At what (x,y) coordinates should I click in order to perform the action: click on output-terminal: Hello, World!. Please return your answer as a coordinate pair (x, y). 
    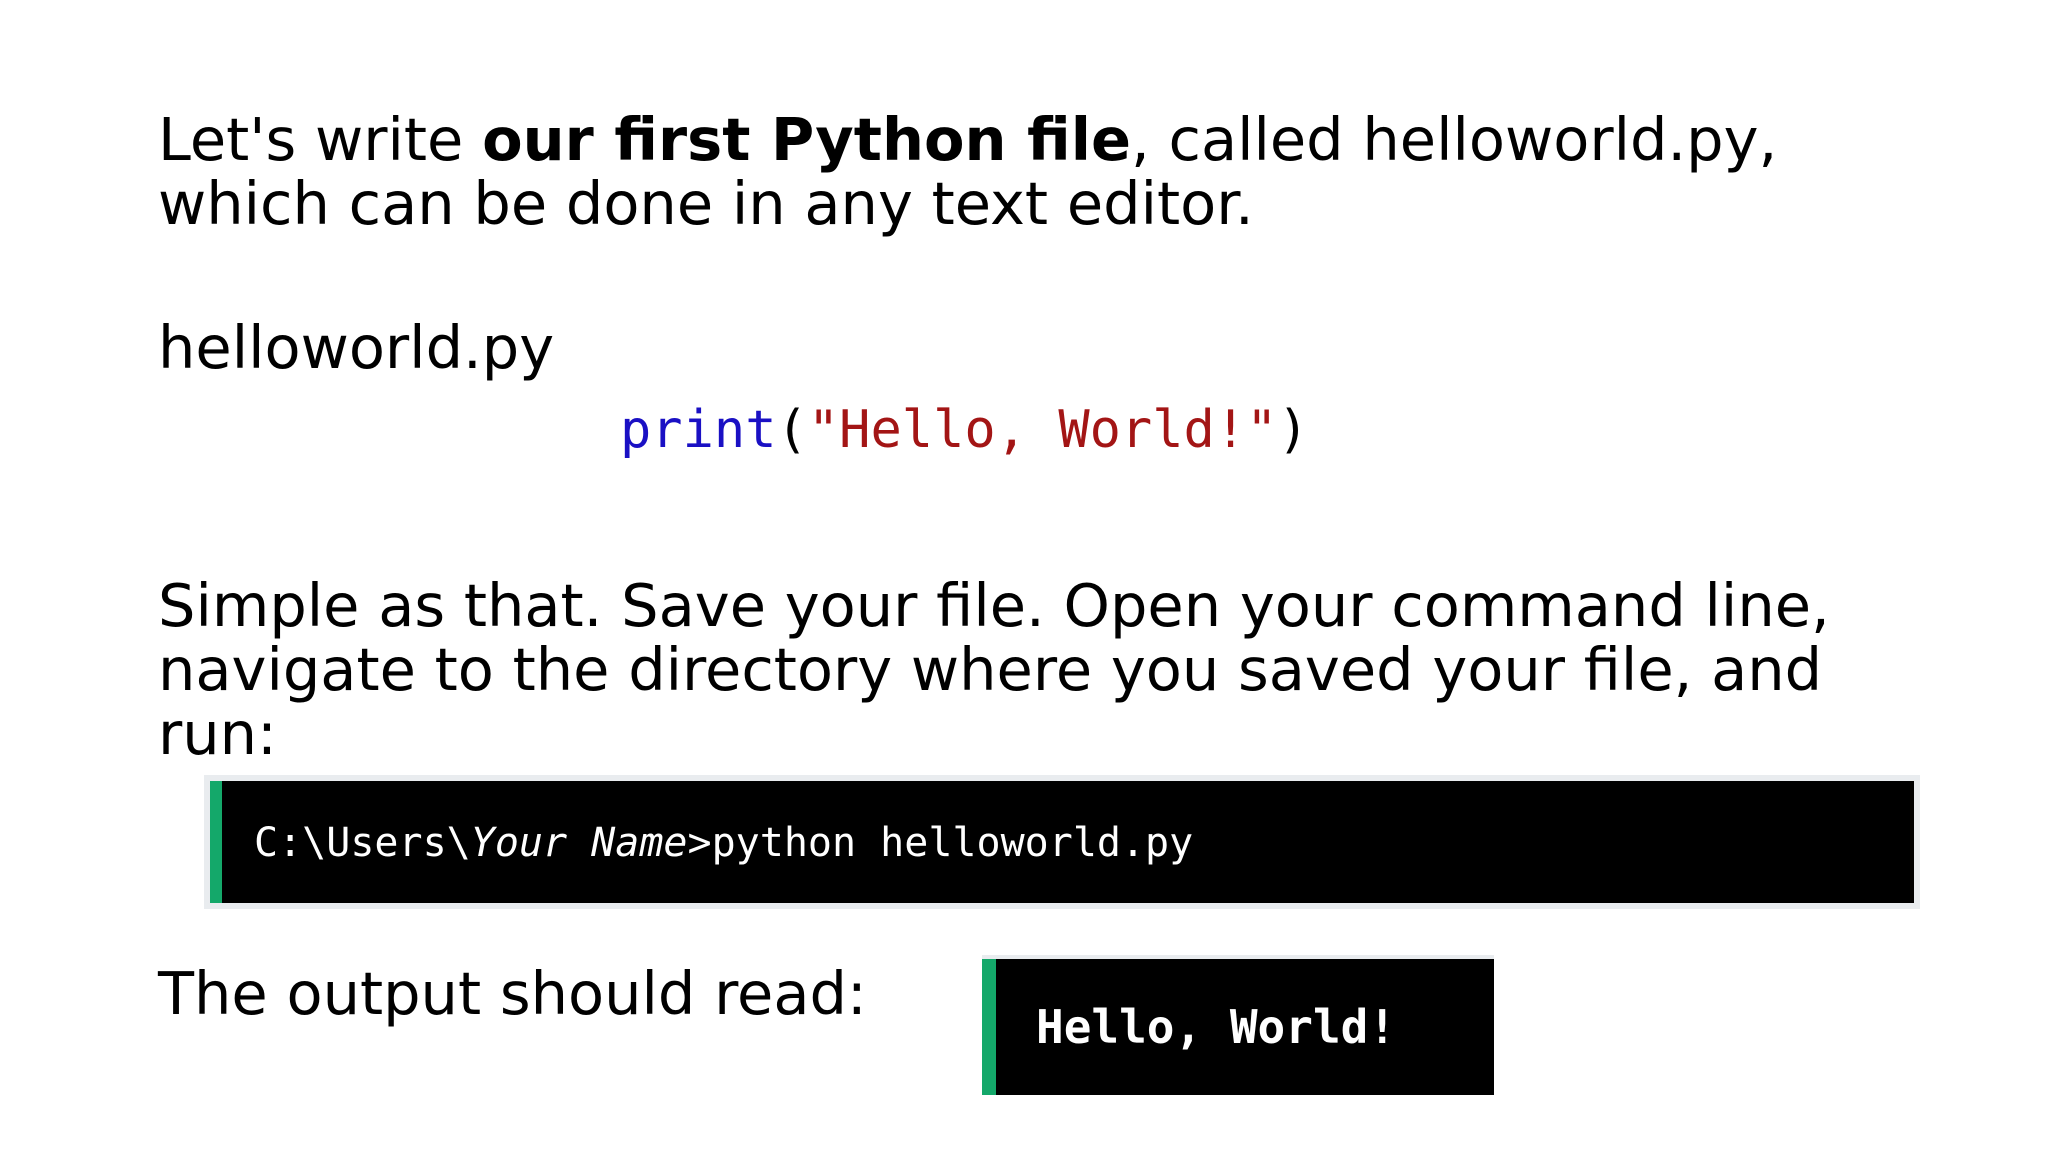
    Looking at the image, I should click on (1238, 1025).